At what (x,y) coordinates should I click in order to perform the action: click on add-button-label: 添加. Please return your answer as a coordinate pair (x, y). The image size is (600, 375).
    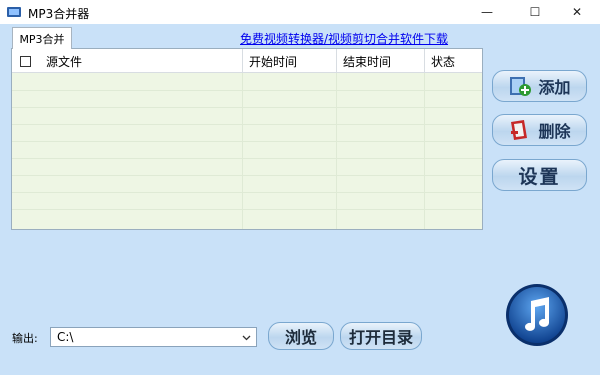
    Looking at the image, I should click on (554, 87).